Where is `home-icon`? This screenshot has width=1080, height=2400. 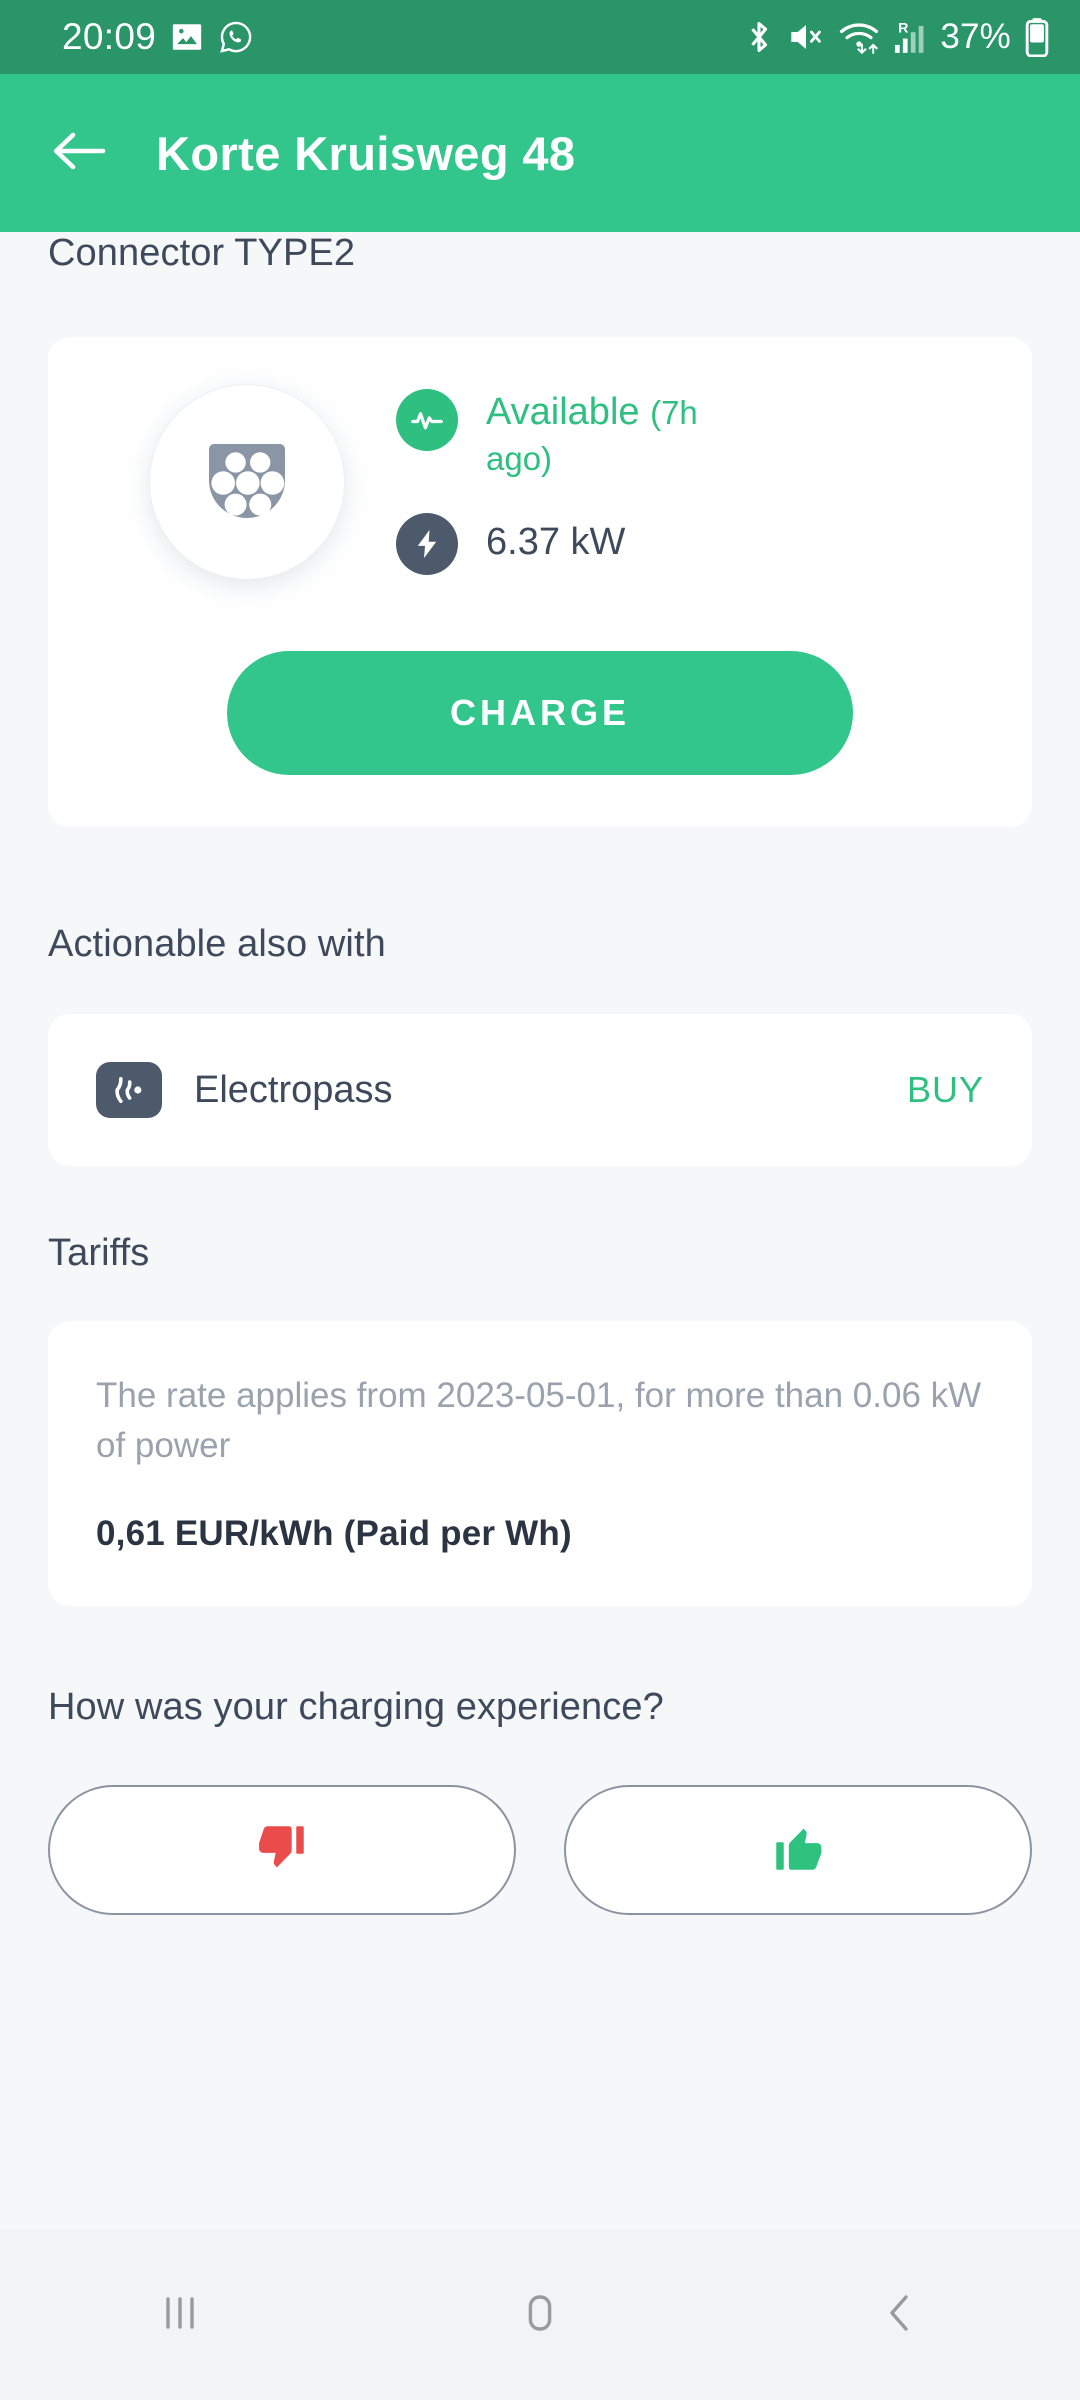 home-icon is located at coordinates (540, 2315).